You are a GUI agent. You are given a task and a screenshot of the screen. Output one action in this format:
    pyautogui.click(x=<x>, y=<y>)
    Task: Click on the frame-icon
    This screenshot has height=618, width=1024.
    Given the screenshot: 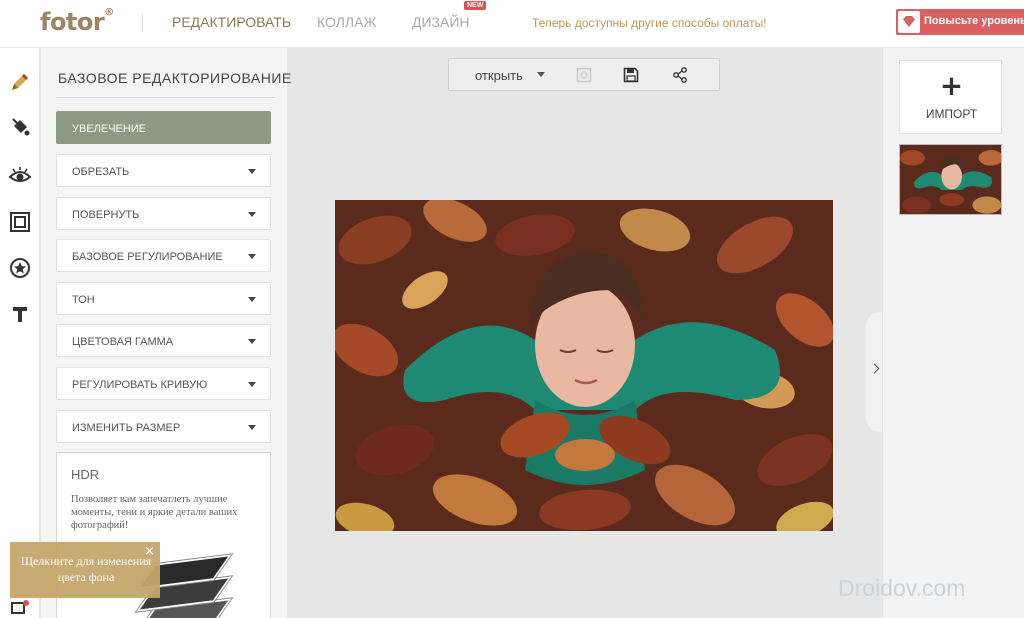 What is the action you would take?
    pyautogui.click(x=20, y=222)
    